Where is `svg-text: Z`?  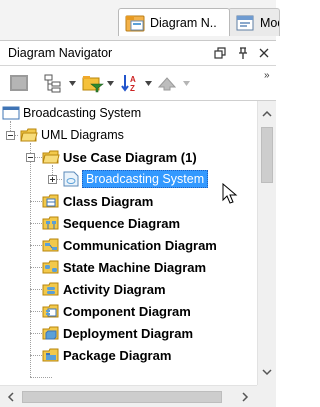
svg-text: Z is located at coordinates (132, 88).